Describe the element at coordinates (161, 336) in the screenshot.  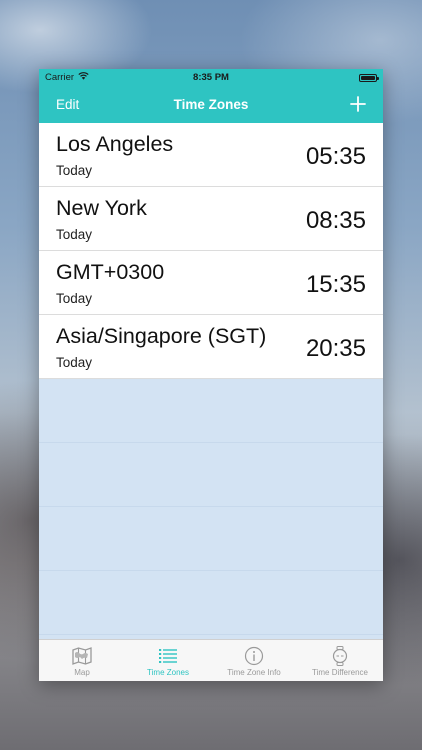
I see `city-name: Asia/Singapore (SGT)` at that location.